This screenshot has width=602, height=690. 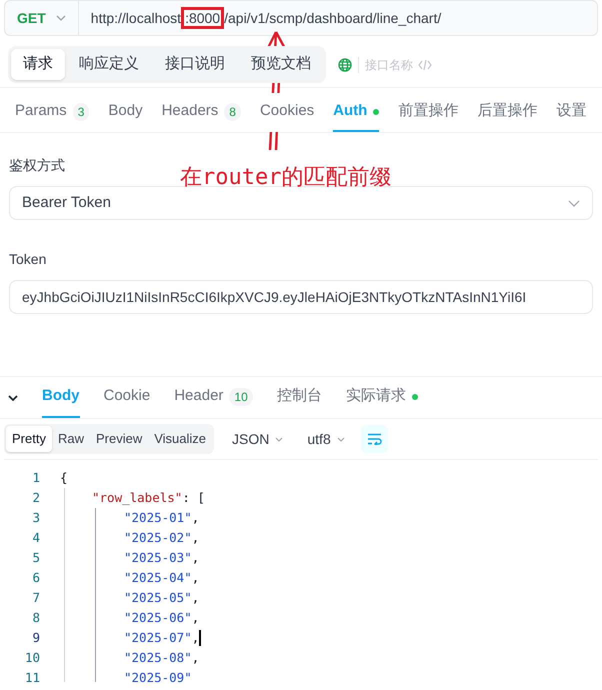 What do you see at coordinates (326, 439) in the screenshot?
I see `encoding-dropdown: utf8` at bounding box center [326, 439].